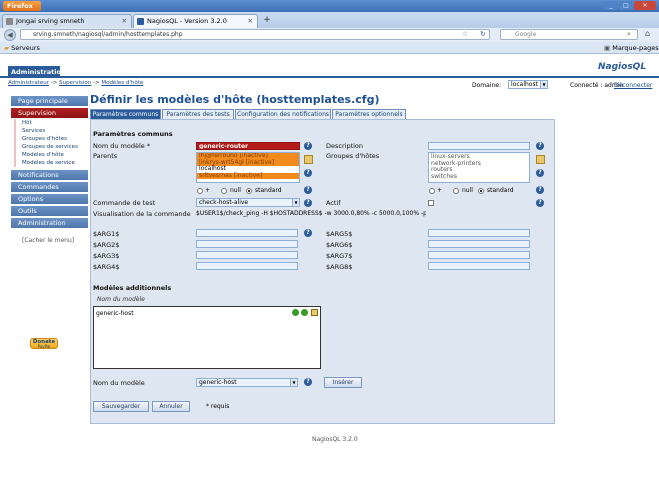 Image resolution: width=659 pixels, height=480 pixels. I want to click on sidebar-item-servicegroups: Groupes de services, so click(51, 147).